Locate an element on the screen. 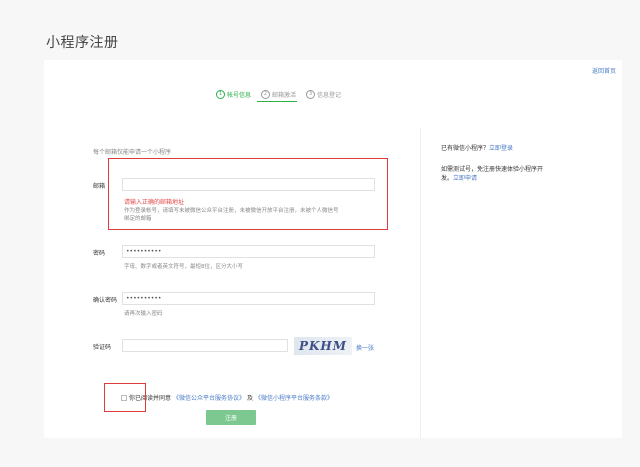 The height and width of the screenshot is (467, 640). step-indicator: 1 帐号信息 2 邮箱激活 3 信息登记 is located at coordinates (316, 94).